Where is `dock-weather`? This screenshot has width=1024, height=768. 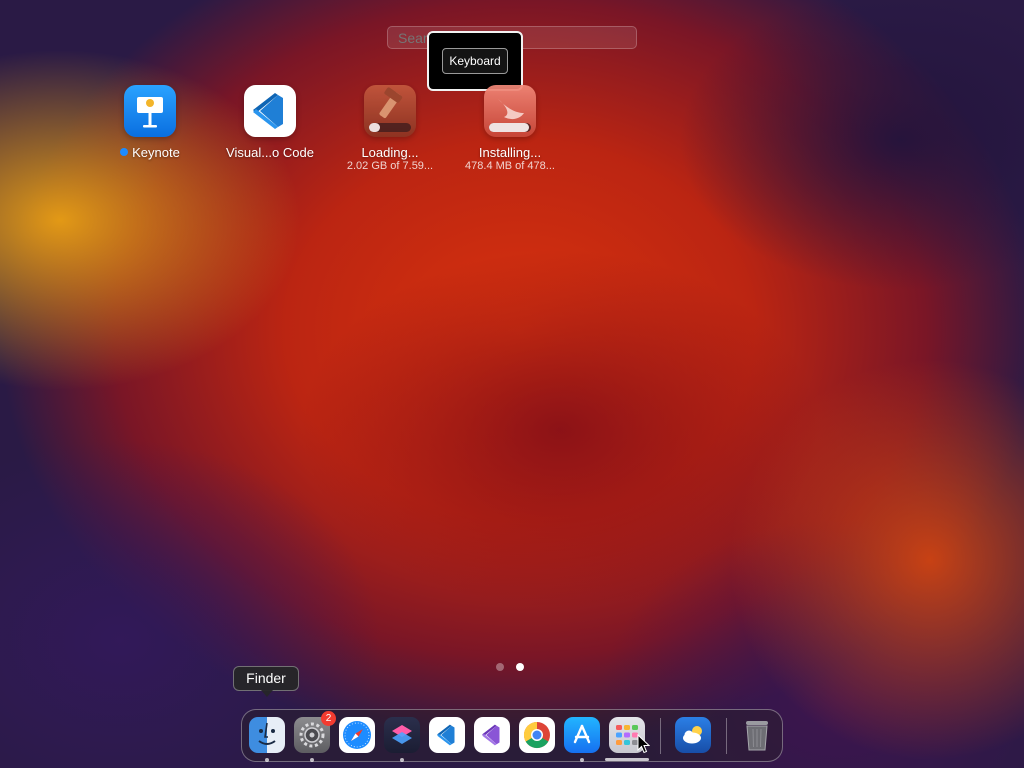
dock-weather is located at coordinates (693, 735).